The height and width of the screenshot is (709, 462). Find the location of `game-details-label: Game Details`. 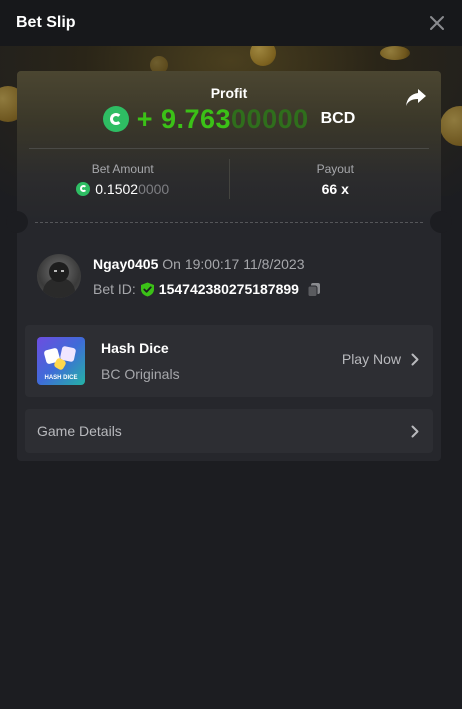

game-details-label: Game Details is located at coordinates (79, 431).